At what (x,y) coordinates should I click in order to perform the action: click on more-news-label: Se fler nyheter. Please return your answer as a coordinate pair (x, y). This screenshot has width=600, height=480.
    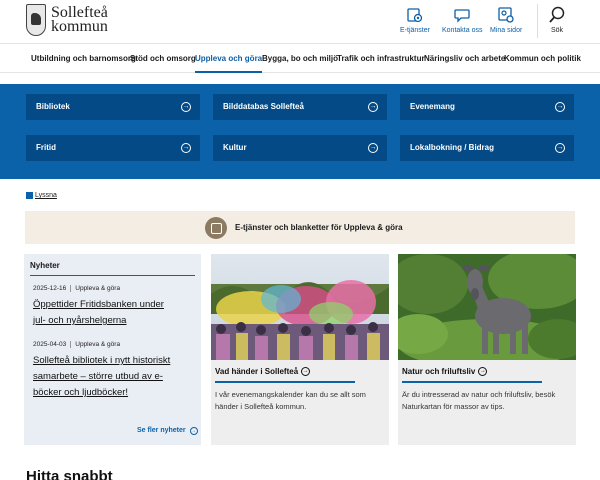
    Looking at the image, I should click on (161, 430).